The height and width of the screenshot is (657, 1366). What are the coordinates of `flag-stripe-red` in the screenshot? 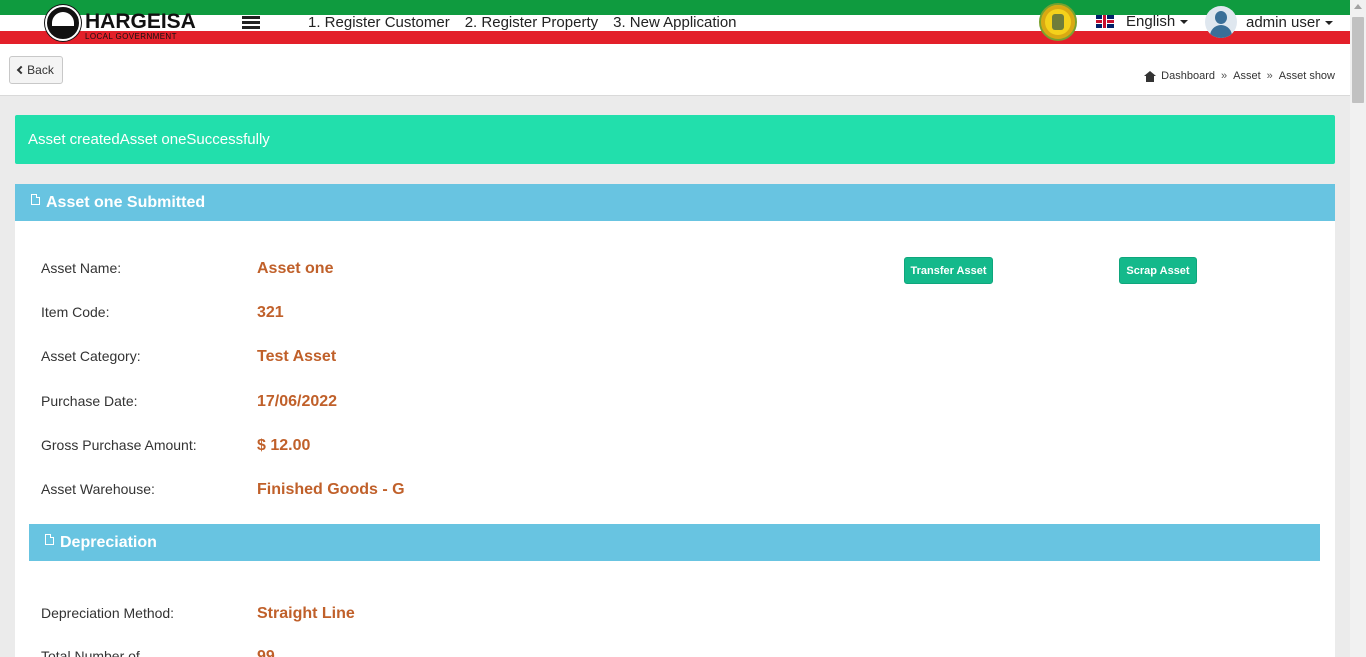 It's located at (675, 37).